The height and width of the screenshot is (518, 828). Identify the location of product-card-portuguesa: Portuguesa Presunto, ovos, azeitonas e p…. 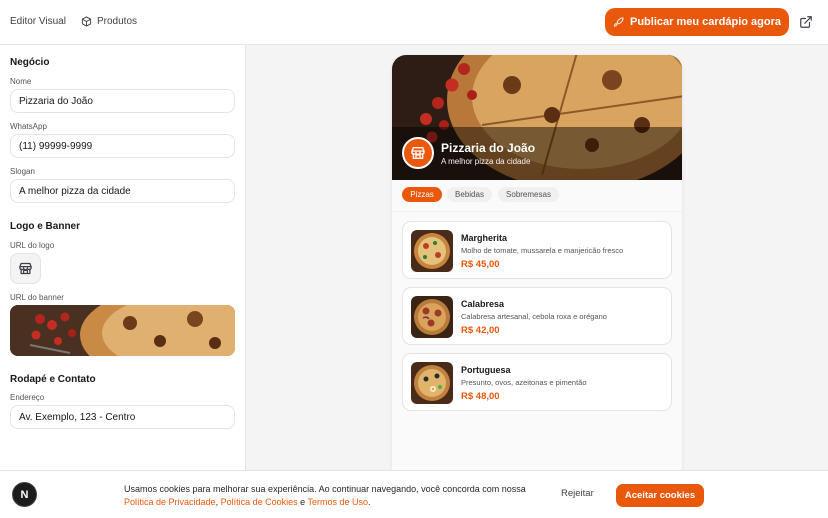
(537, 382).